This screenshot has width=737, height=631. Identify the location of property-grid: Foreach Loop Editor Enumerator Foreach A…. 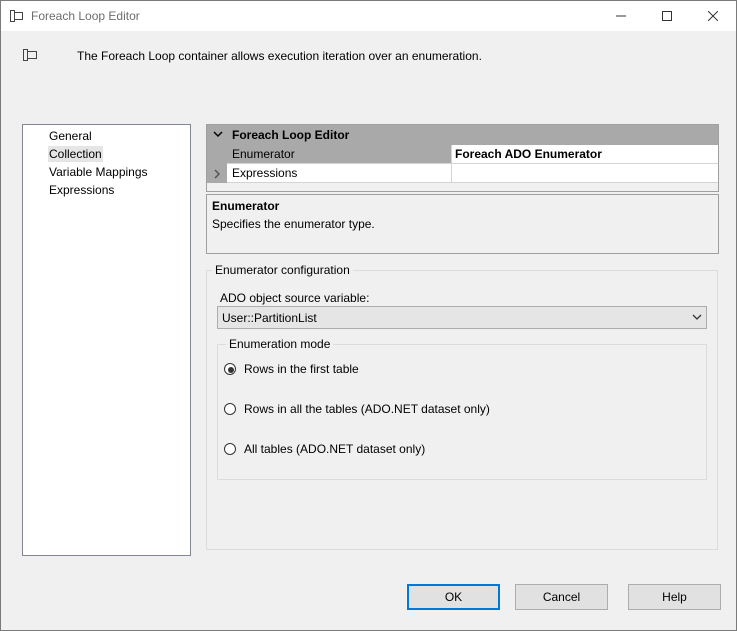
(462, 158).